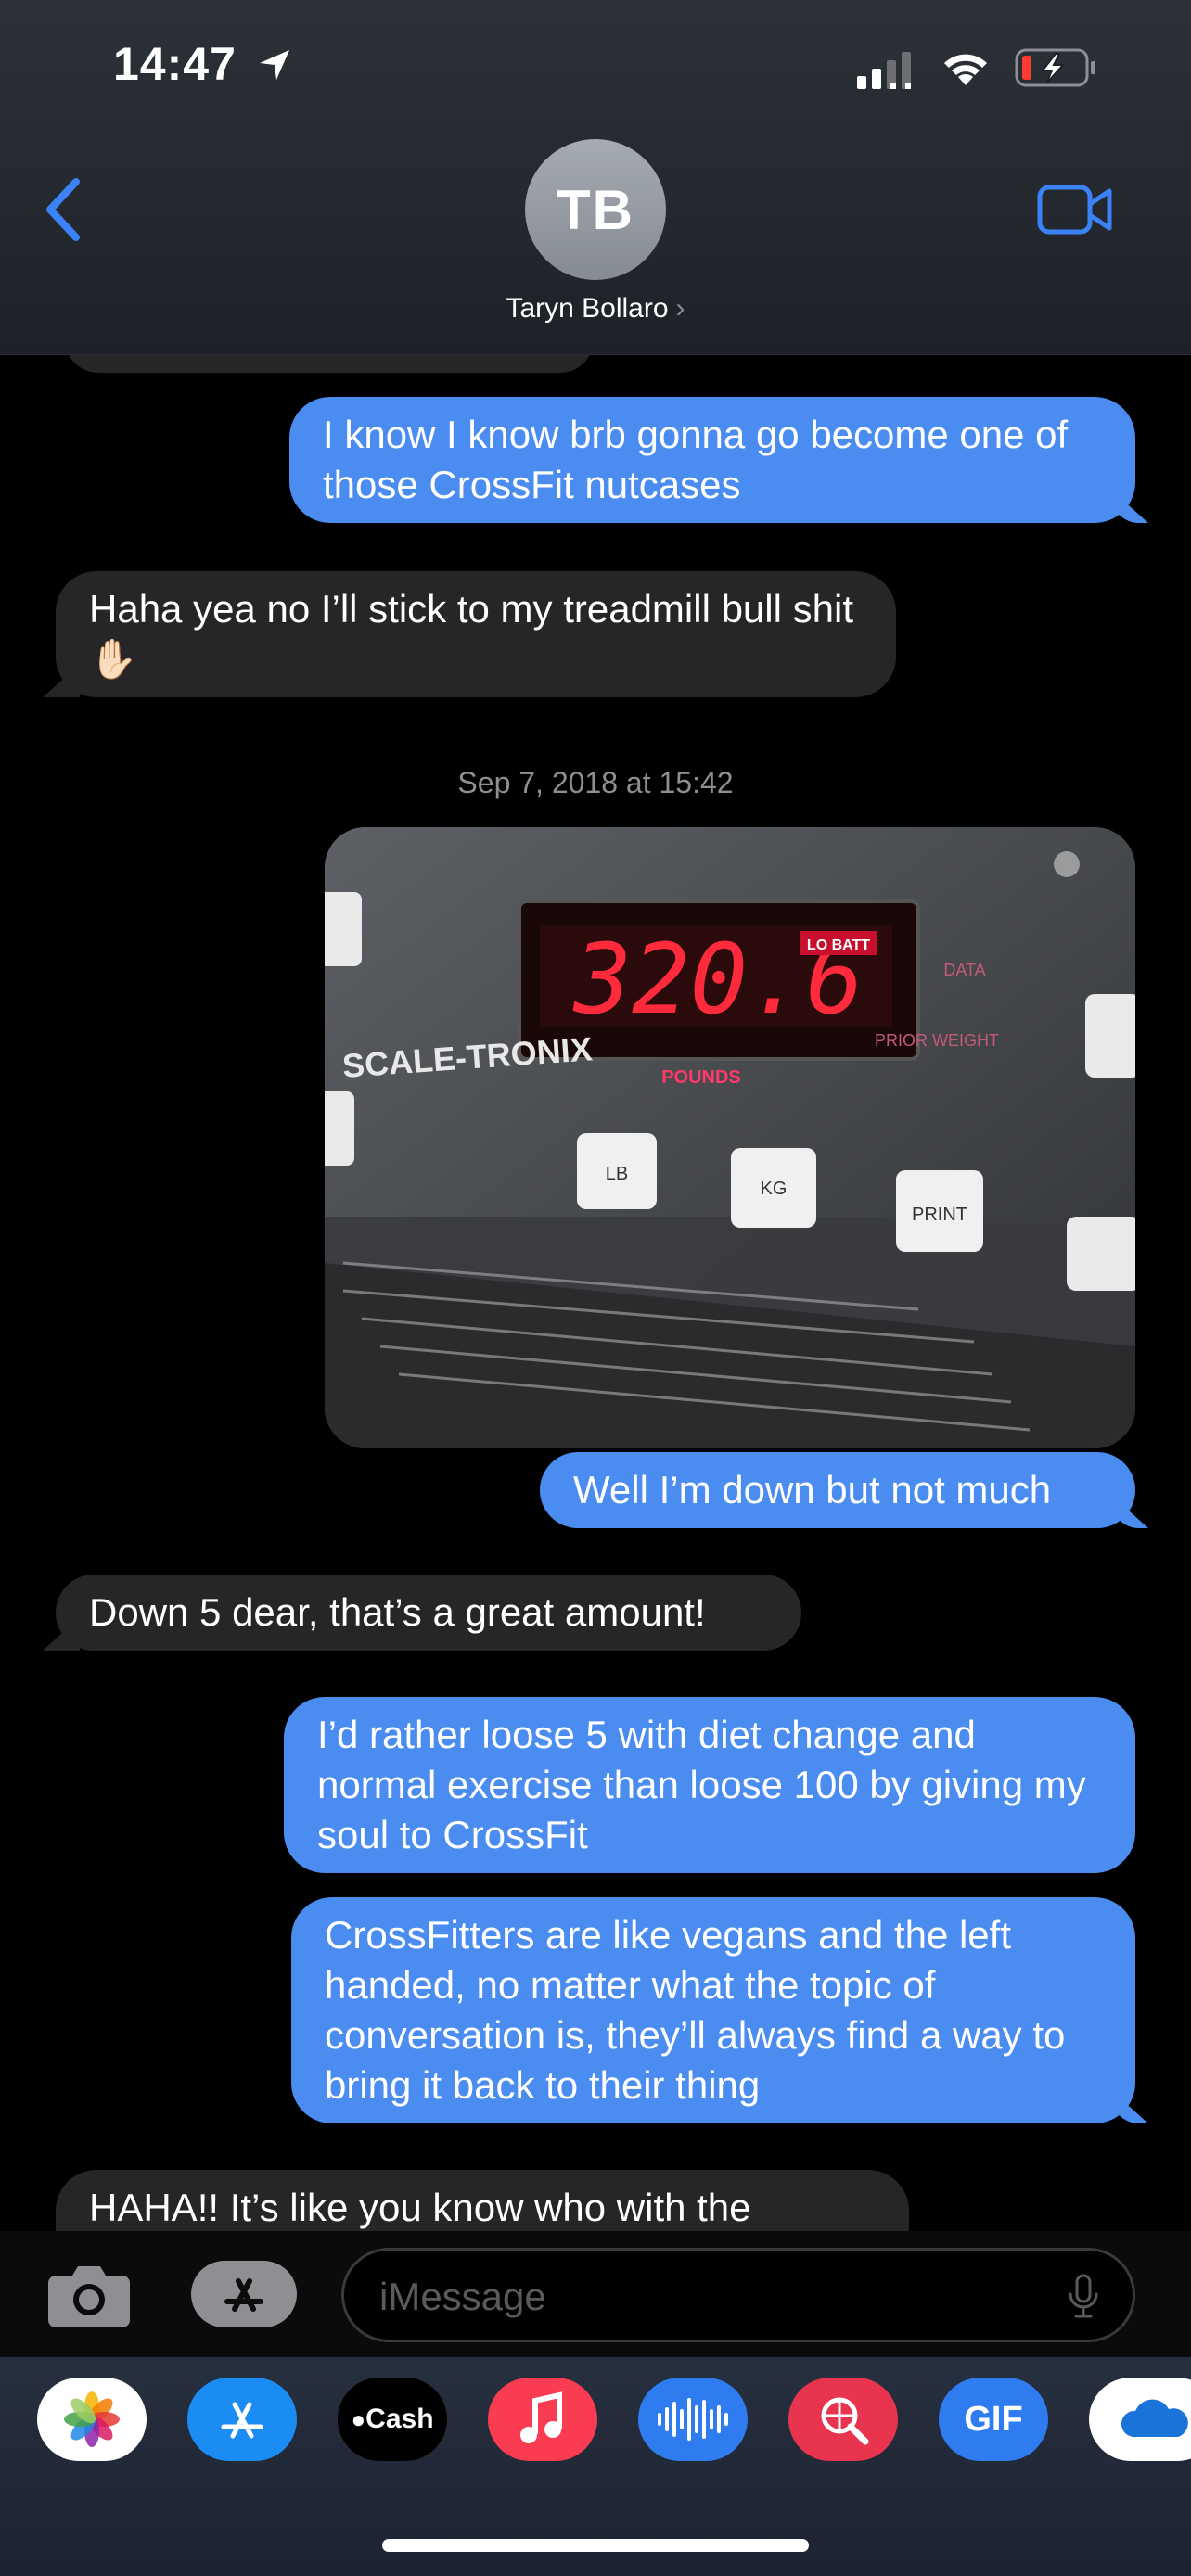  Describe the element at coordinates (595, 2545) in the screenshot. I see `home-indicator` at that location.